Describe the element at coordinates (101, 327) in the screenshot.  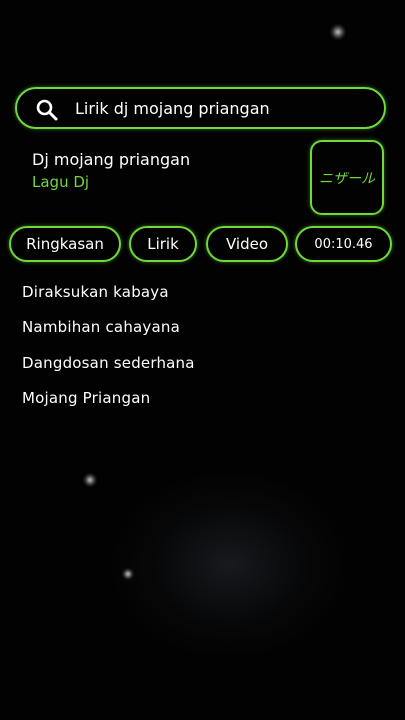
I see `lyric-line: Nambihan cahayana` at that location.